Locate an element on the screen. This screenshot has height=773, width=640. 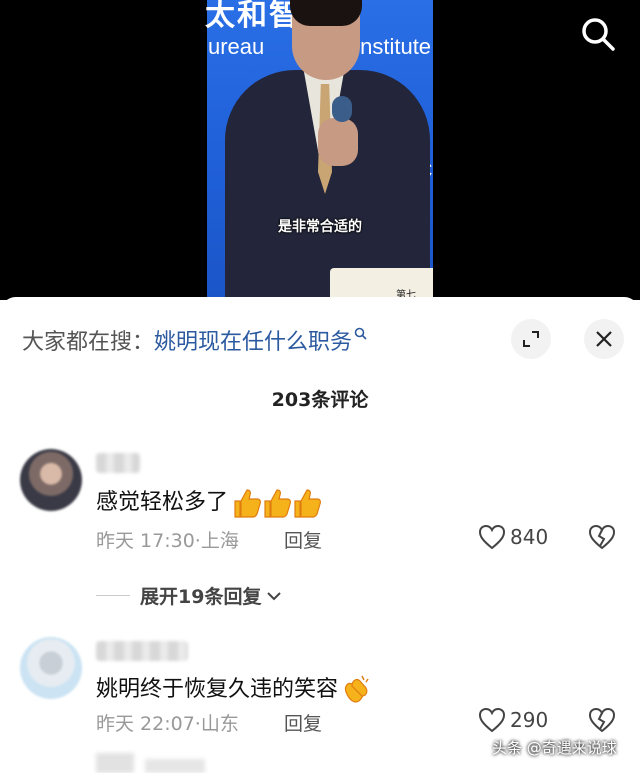
chevron-down-icon is located at coordinates (274, 595).